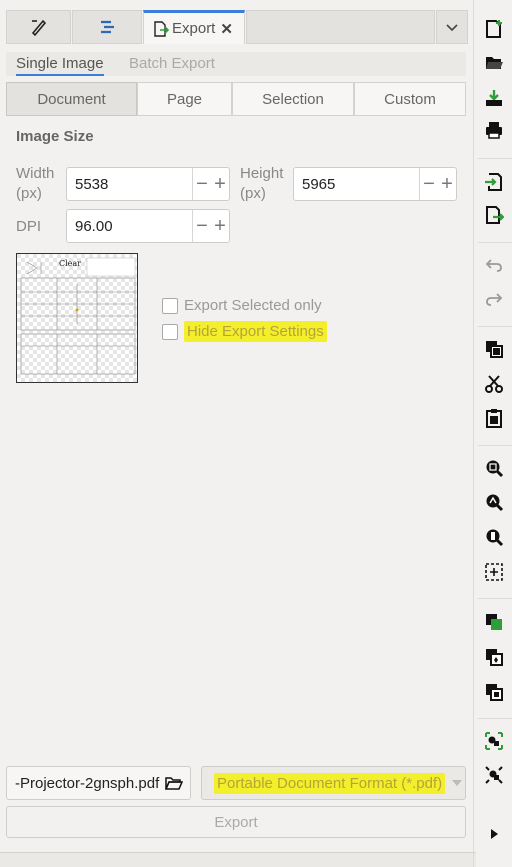 Image resolution: width=512 pixels, height=867 pixels. What do you see at coordinates (375, 184) in the screenshot?
I see `height-input: 5965 − +` at bounding box center [375, 184].